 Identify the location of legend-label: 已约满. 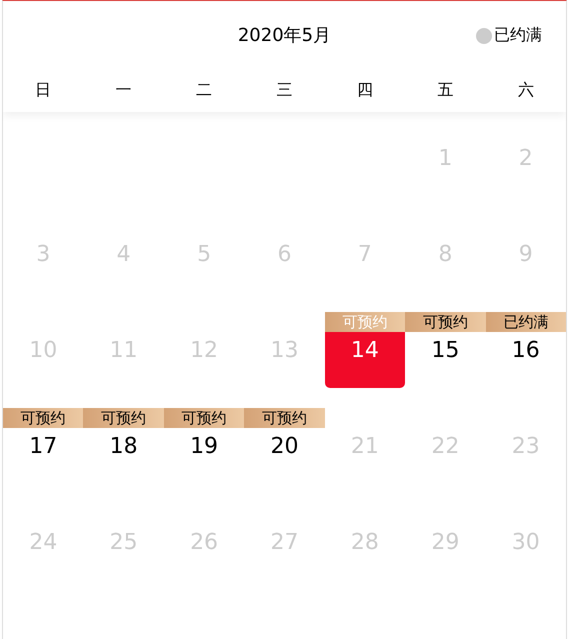
(518, 35).